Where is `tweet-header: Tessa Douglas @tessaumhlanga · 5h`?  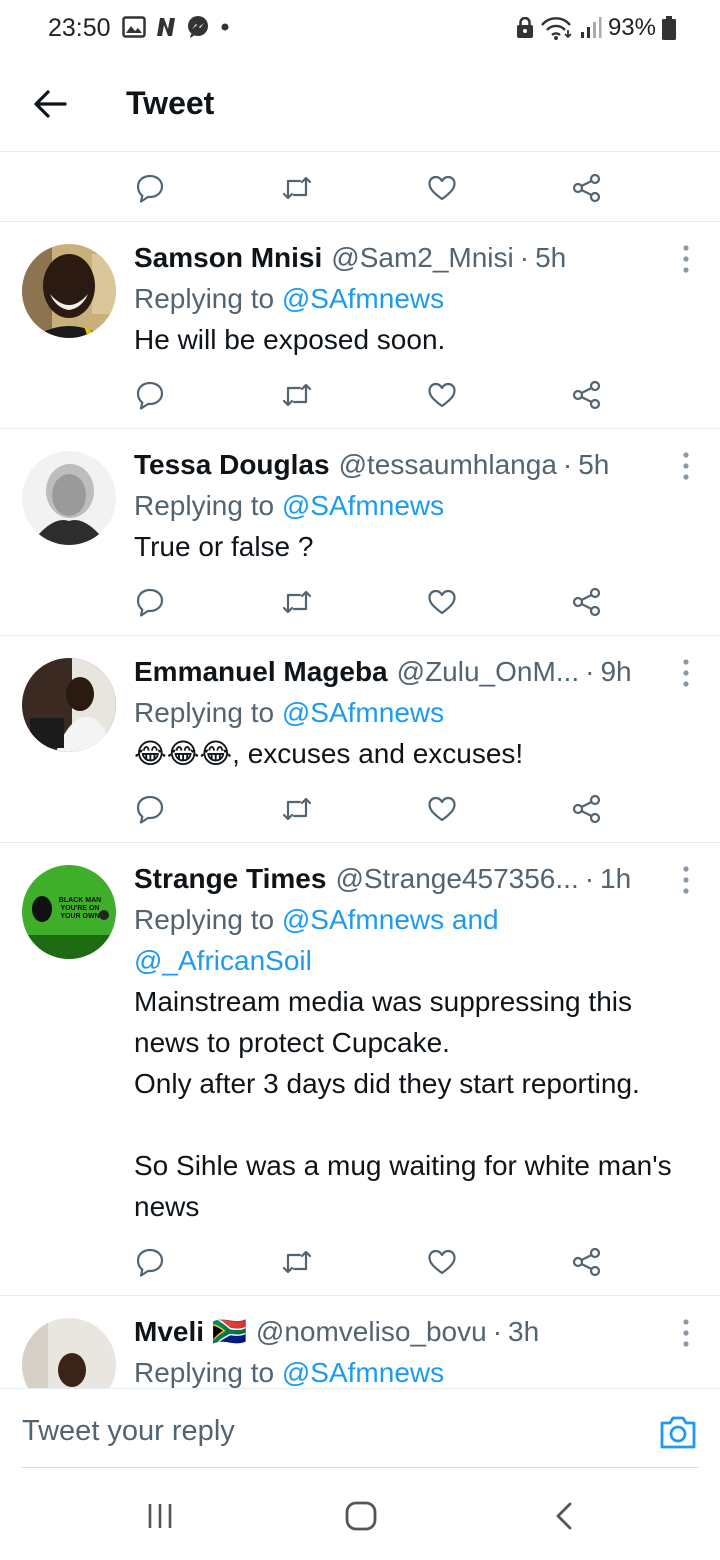
tweet-header: Tessa Douglas @tessaumhlanga · 5h is located at coordinates (416, 465).